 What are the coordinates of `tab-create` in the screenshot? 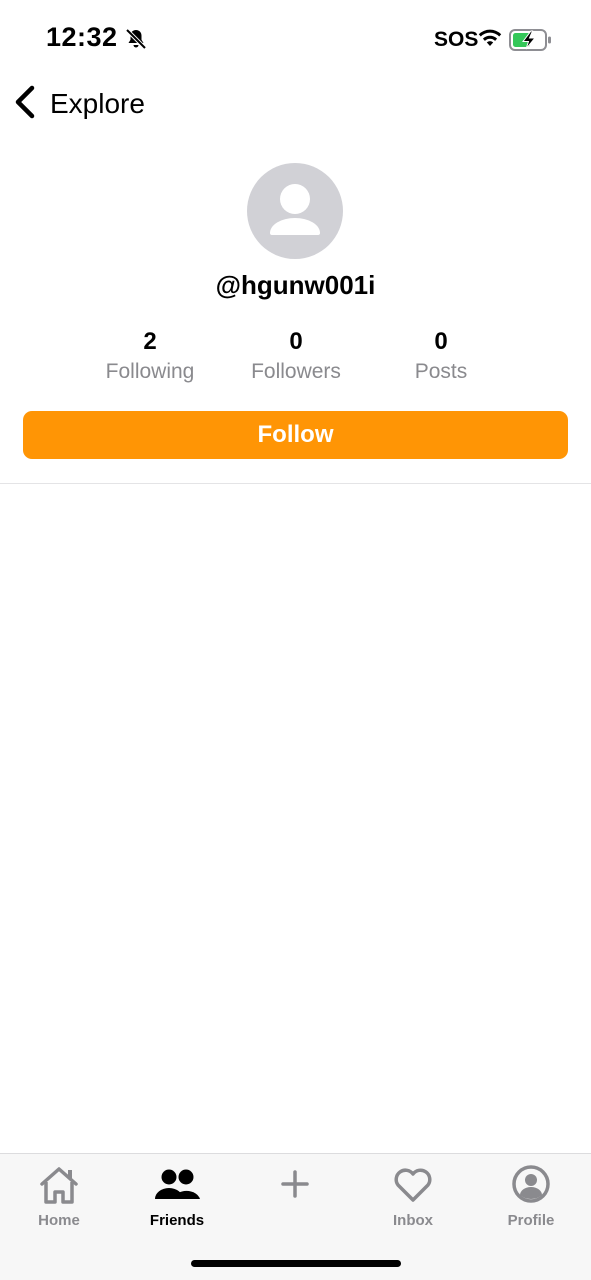 It's located at (295, 1199).